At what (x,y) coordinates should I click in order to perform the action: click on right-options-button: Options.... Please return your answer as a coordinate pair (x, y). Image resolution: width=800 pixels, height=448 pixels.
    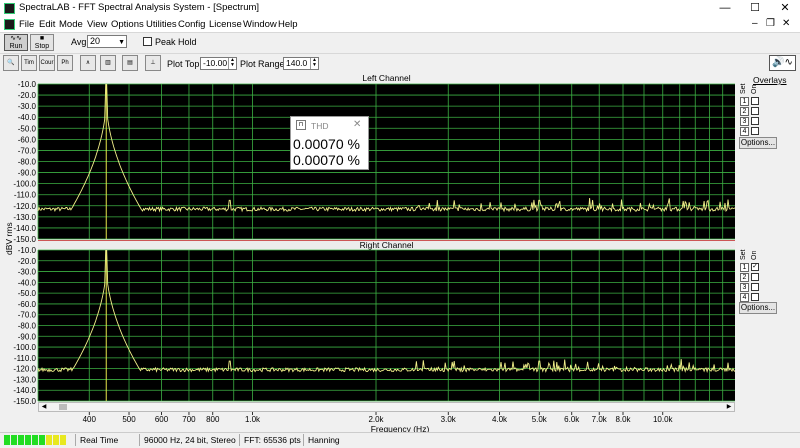
    Looking at the image, I should click on (758, 308).